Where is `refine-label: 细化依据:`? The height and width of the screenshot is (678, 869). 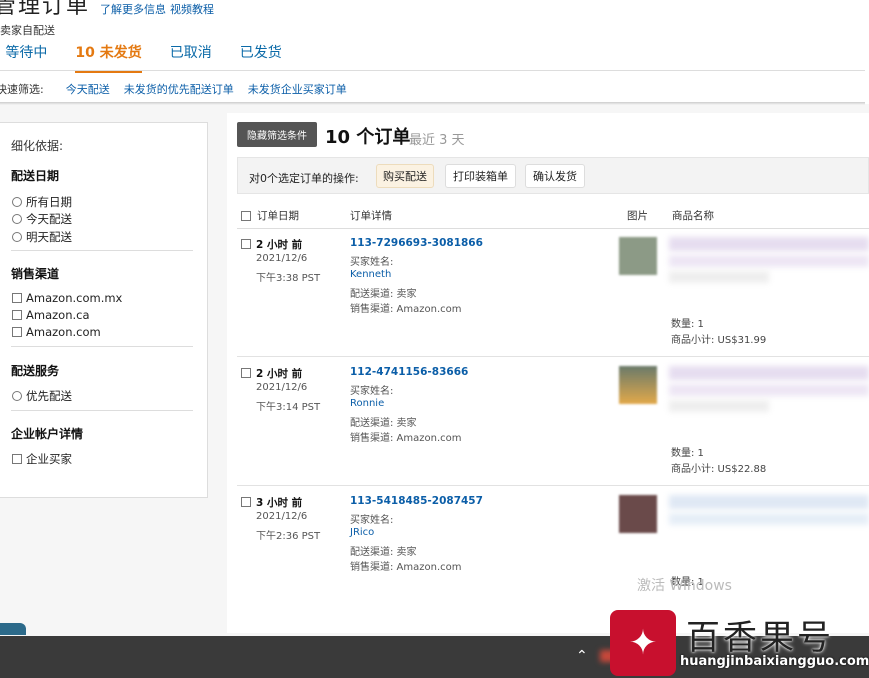 refine-label: 细化依据: is located at coordinates (37, 146).